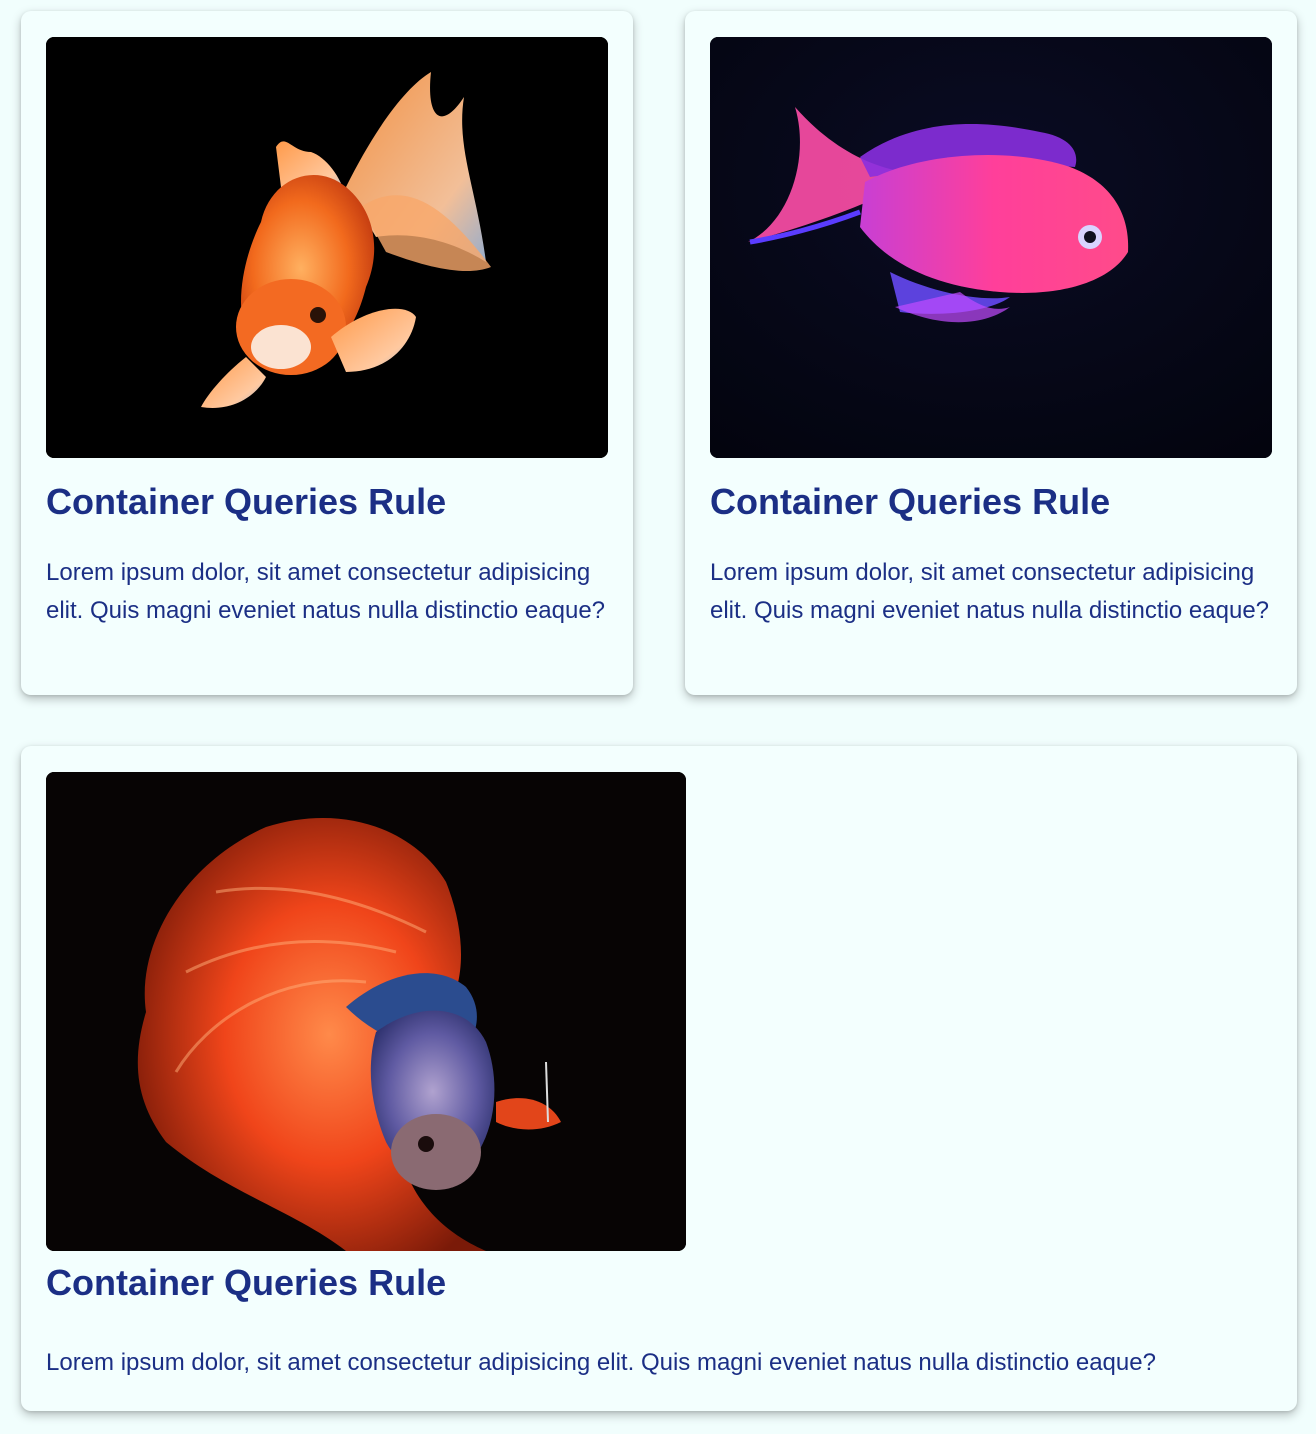 This screenshot has height=1434, width=1316. I want to click on goldfish-image, so click(327, 247).